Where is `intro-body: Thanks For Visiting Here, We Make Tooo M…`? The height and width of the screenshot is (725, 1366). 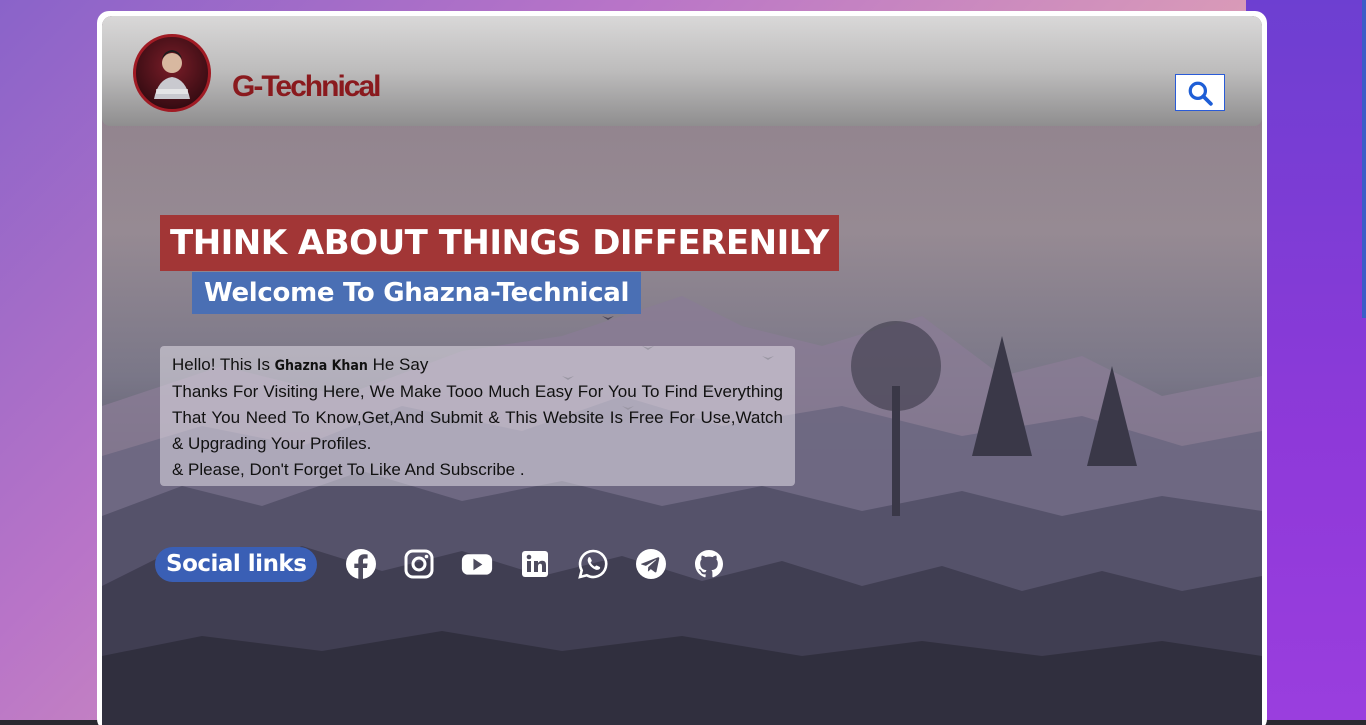 intro-body: Thanks For Visiting Here, We Make Tooo M… is located at coordinates (477, 417).